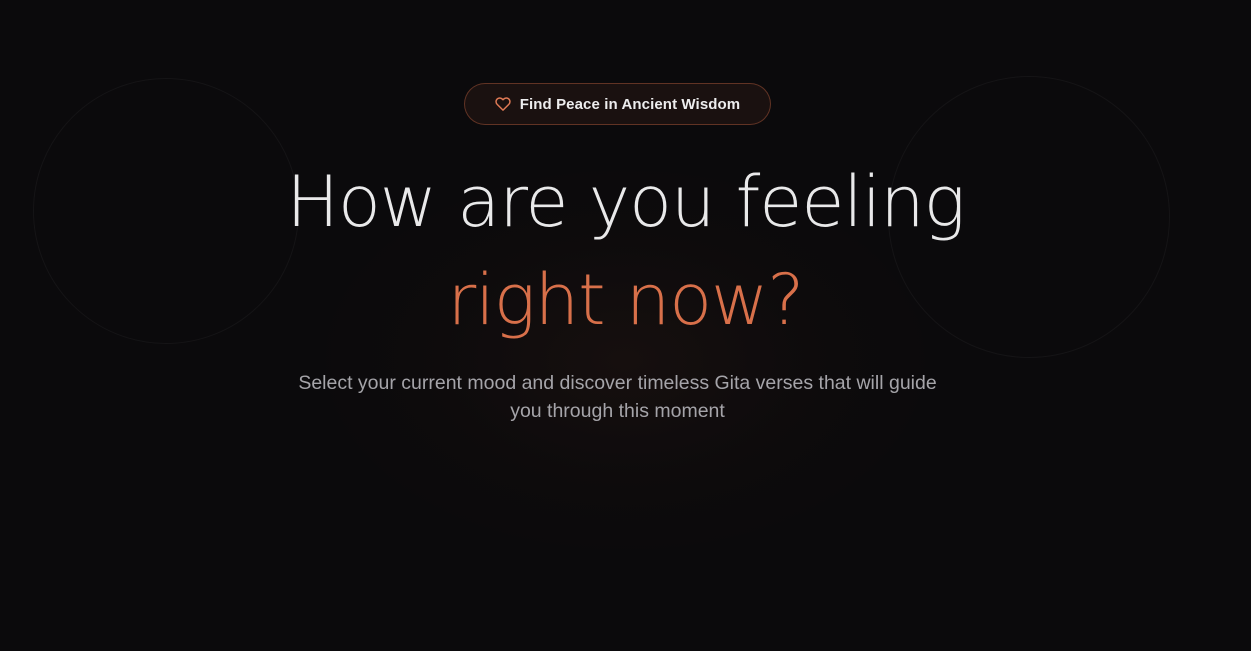 This screenshot has height=651, width=1251. I want to click on hero-title-line1: How are you feeling, so click(625, 202).